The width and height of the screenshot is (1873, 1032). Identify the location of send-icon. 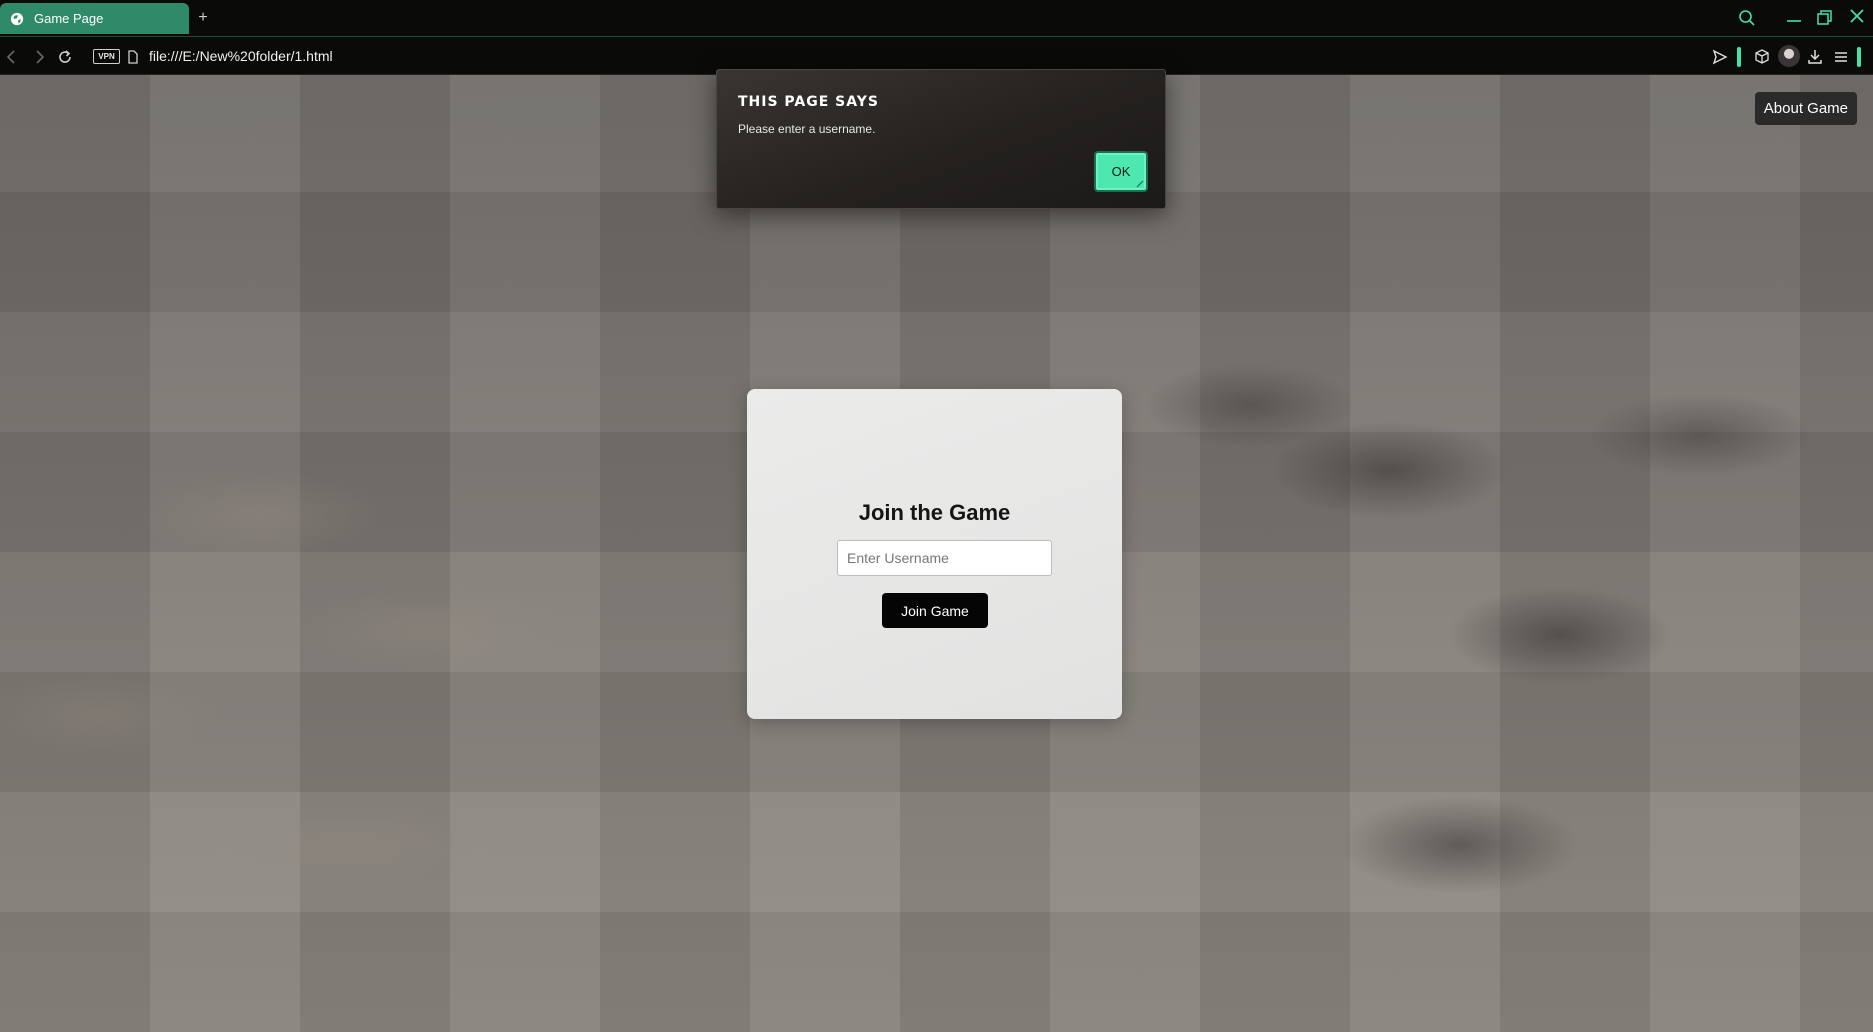
(1720, 57).